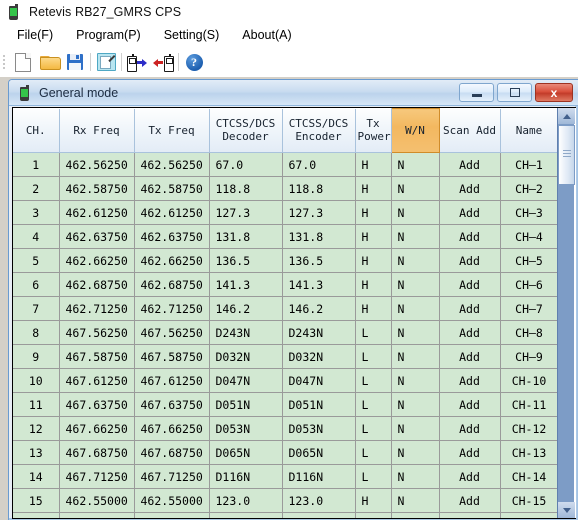  Describe the element at coordinates (36, 380) in the screenshot. I see `cell-ch: 10` at that location.